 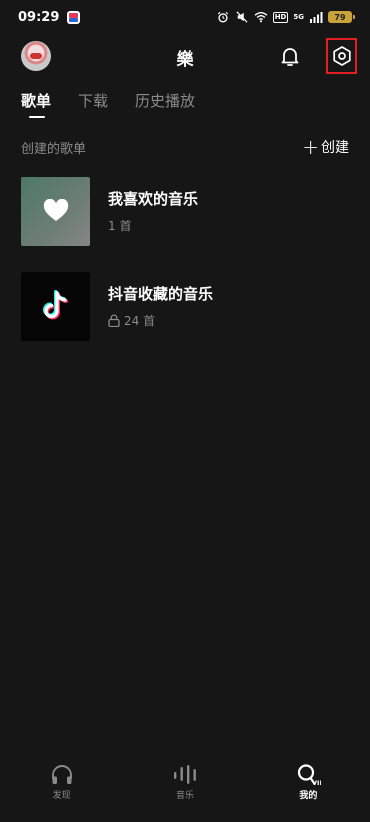 I want to click on bottom-nav: 发现 音乐 VIP 我的, so click(x=185, y=787).